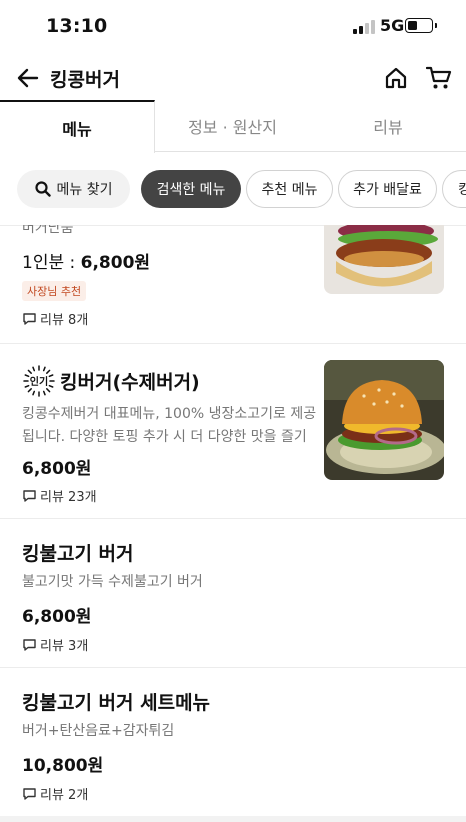 Image resolution: width=466 pixels, height=822 pixels. What do you see at coordinates (233, 819) in the screenshot?
I see `section-divider` at bounding box center [233, 819].